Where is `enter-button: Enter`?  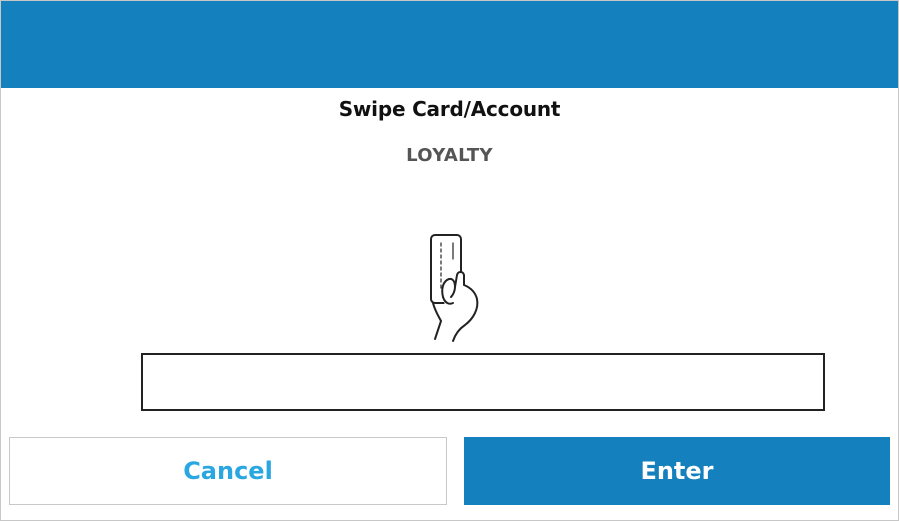 enter-button: Enter is located at coordinates (677, 471).